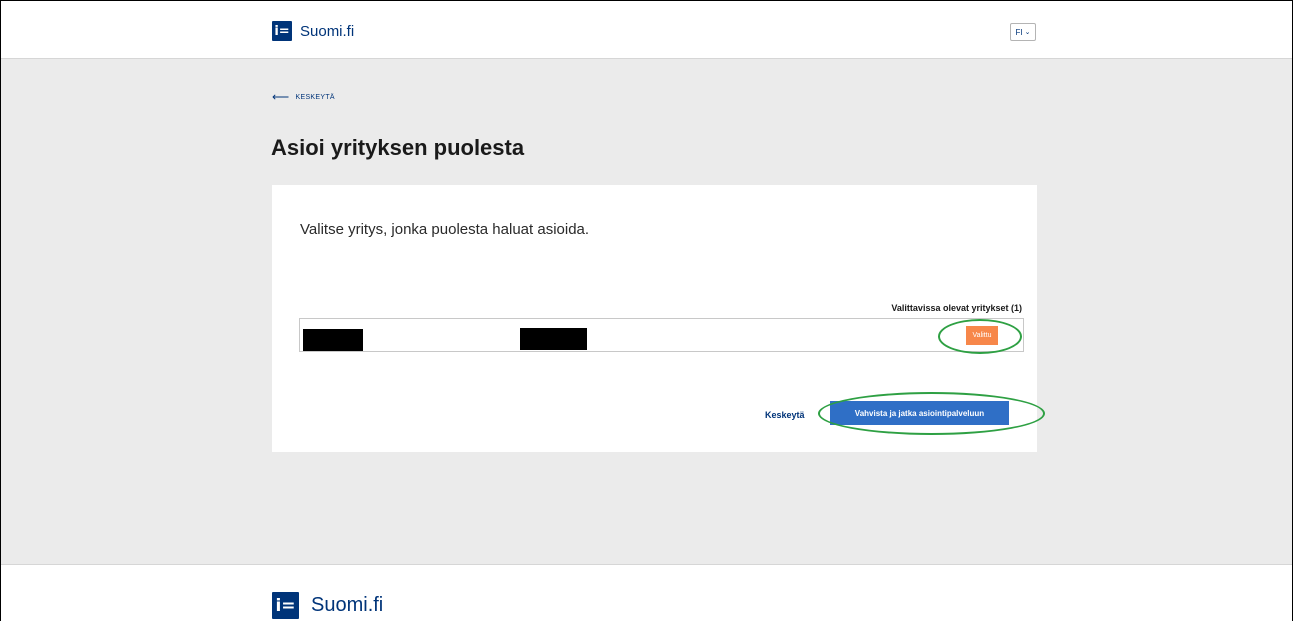 This screenshot has height=622, width=1293. Describe the element at coordinates (982, 335) in the screenshot. I see `select-company-button: Valittu` at that location.